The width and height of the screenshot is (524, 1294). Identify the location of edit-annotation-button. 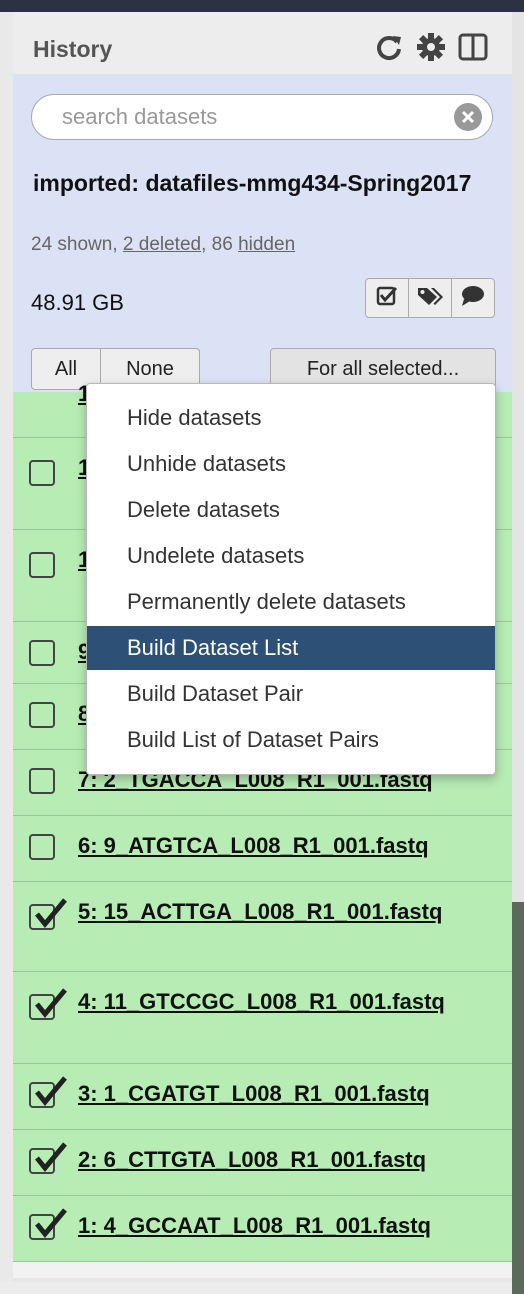
(473, 298).